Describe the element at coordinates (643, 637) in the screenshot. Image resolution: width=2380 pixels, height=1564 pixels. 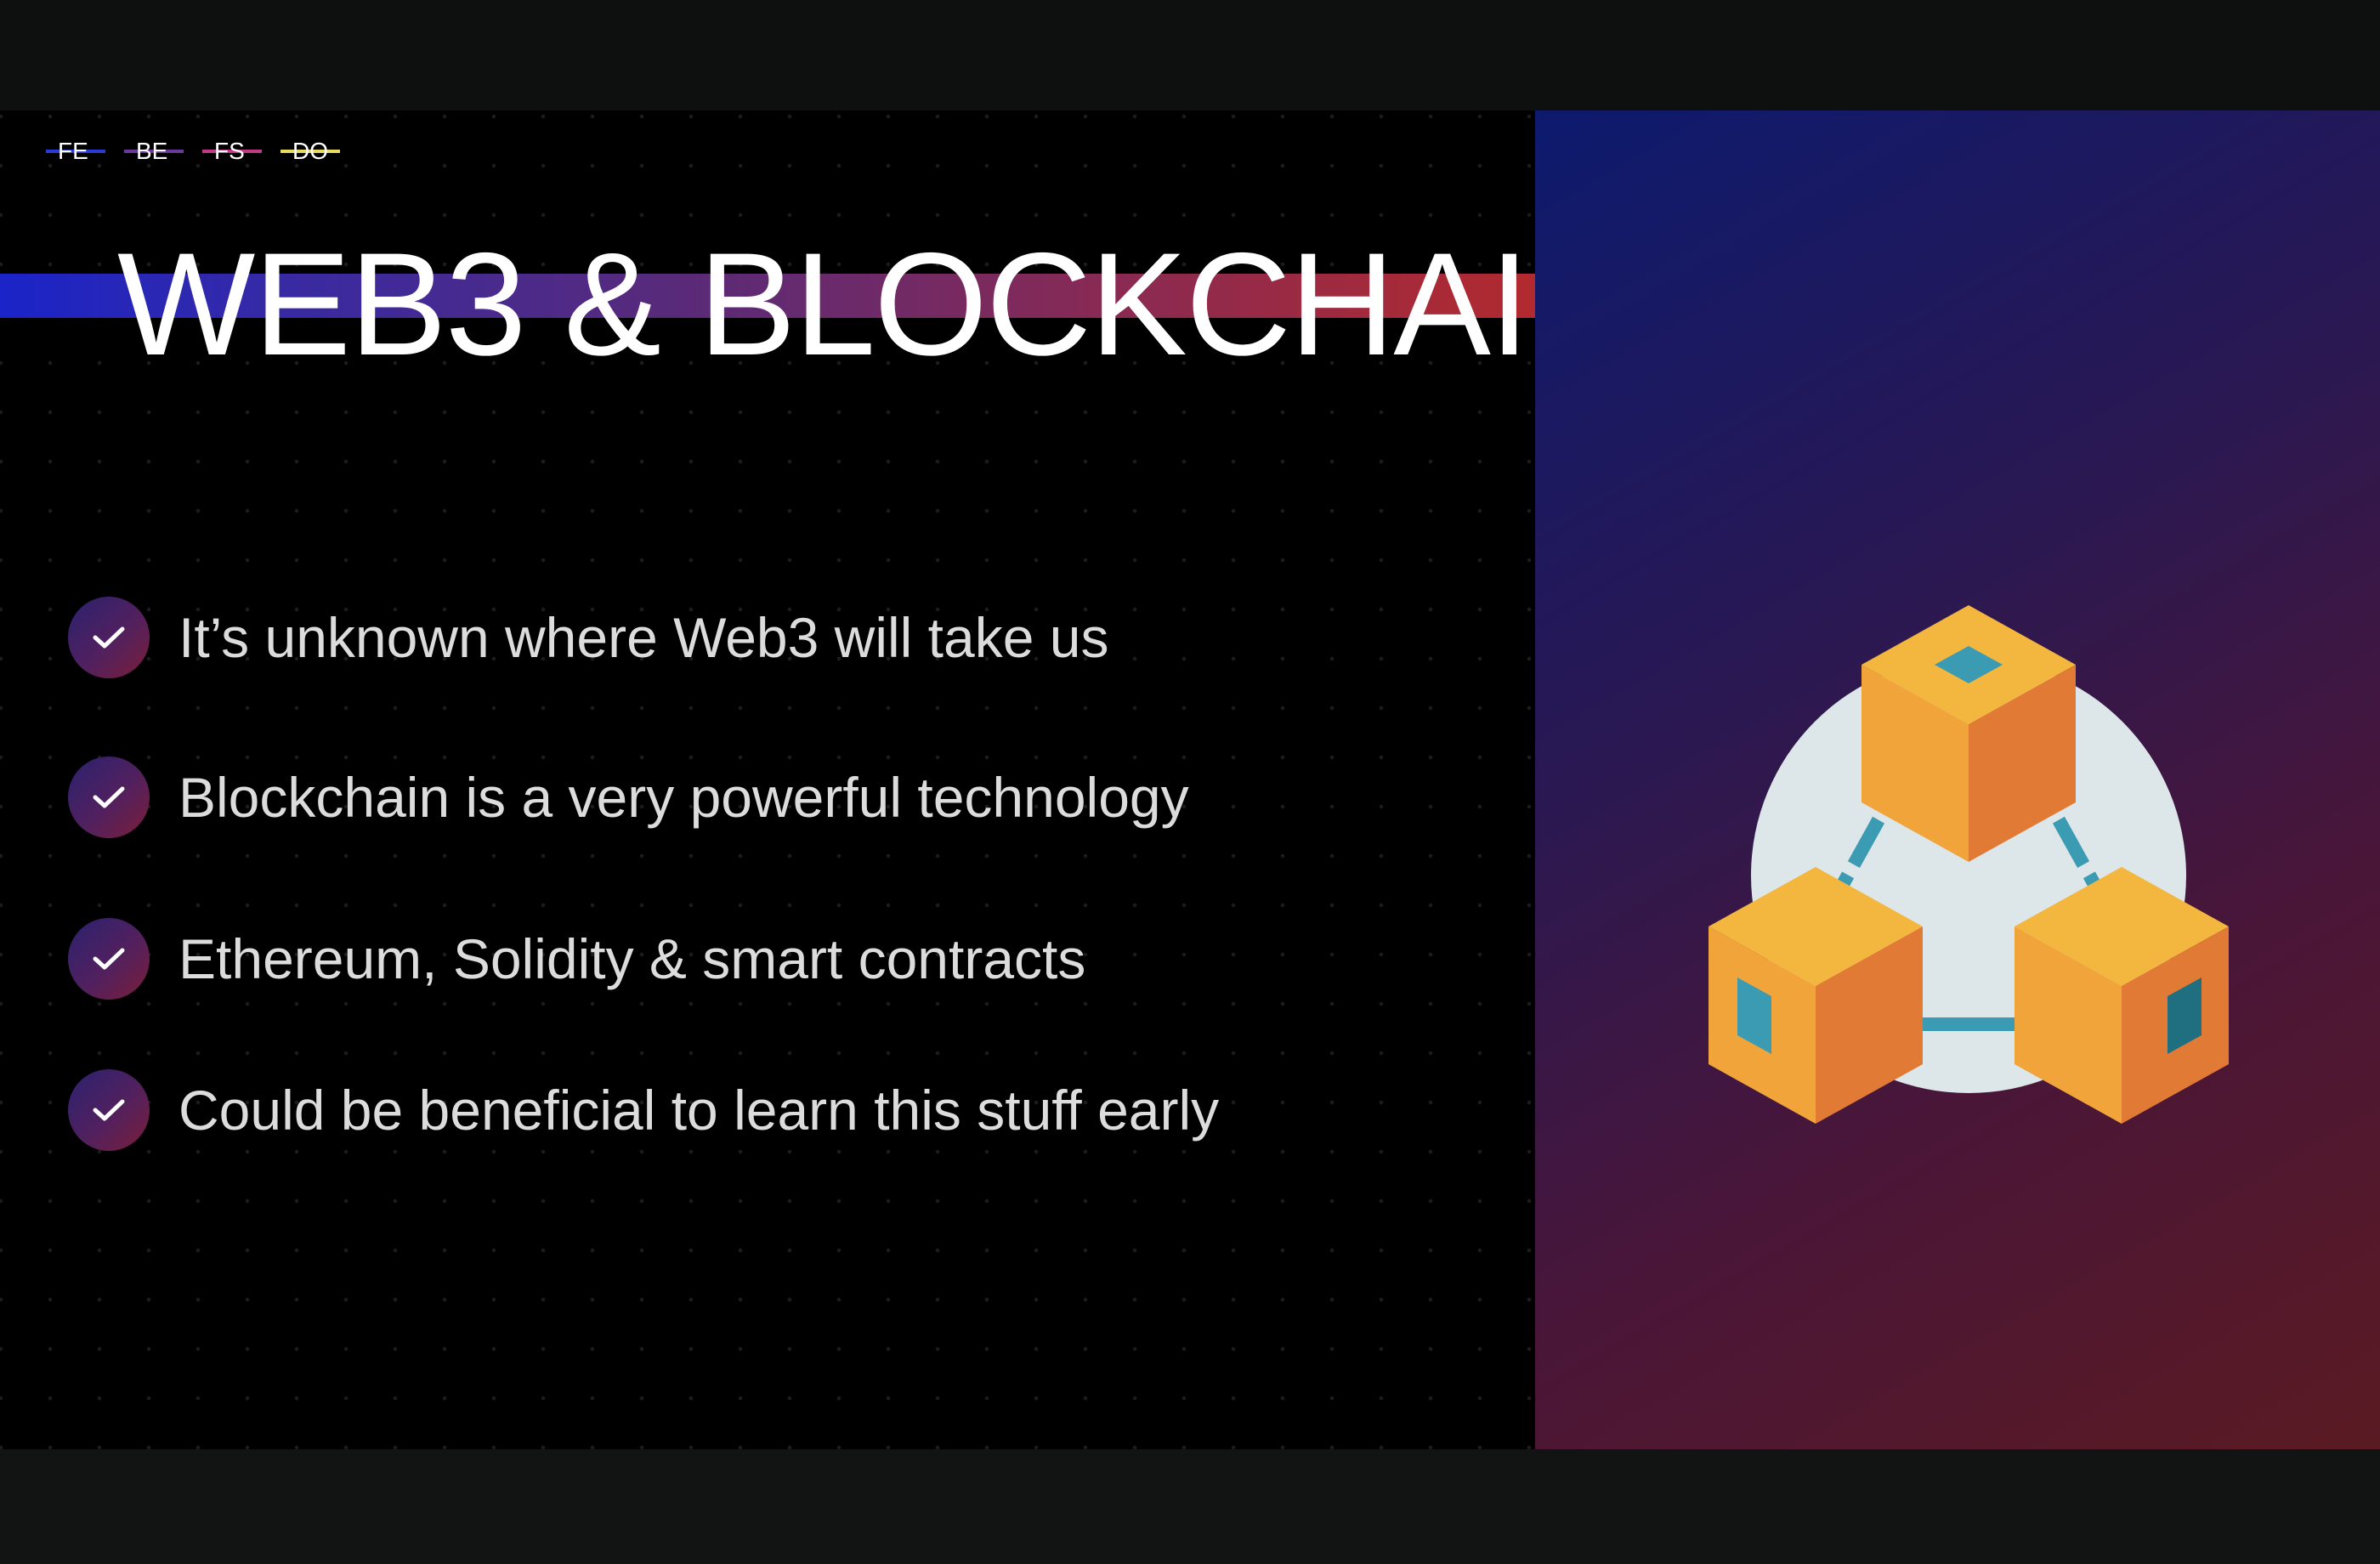
I see `bullet-text: It’s unknown where Web3 will take us` at that location.